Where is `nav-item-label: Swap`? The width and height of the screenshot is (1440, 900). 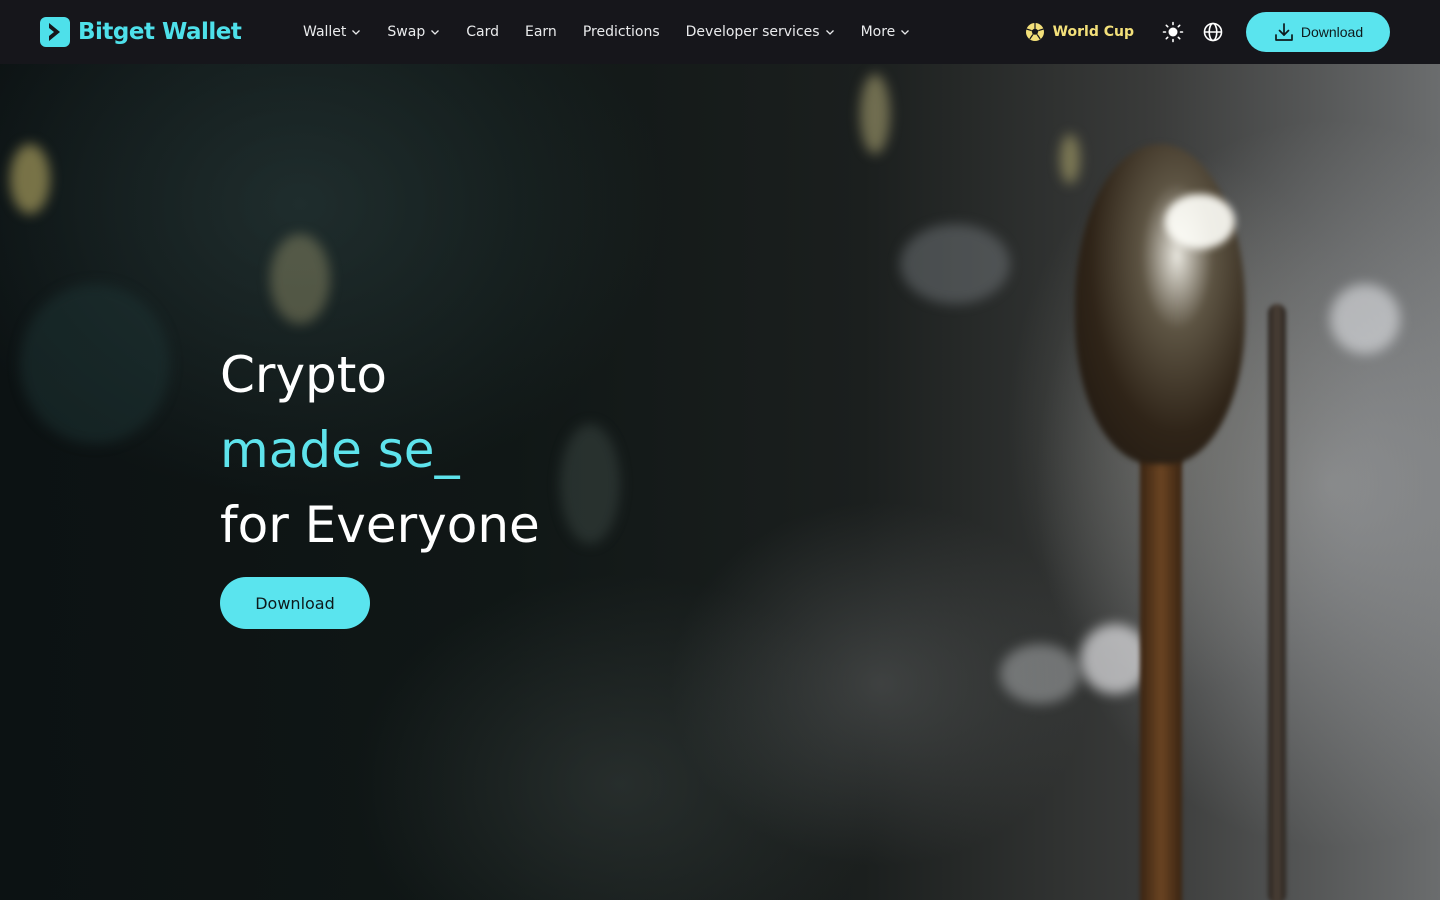 nav-item-label: Swap is located at coordinates (406, 32).